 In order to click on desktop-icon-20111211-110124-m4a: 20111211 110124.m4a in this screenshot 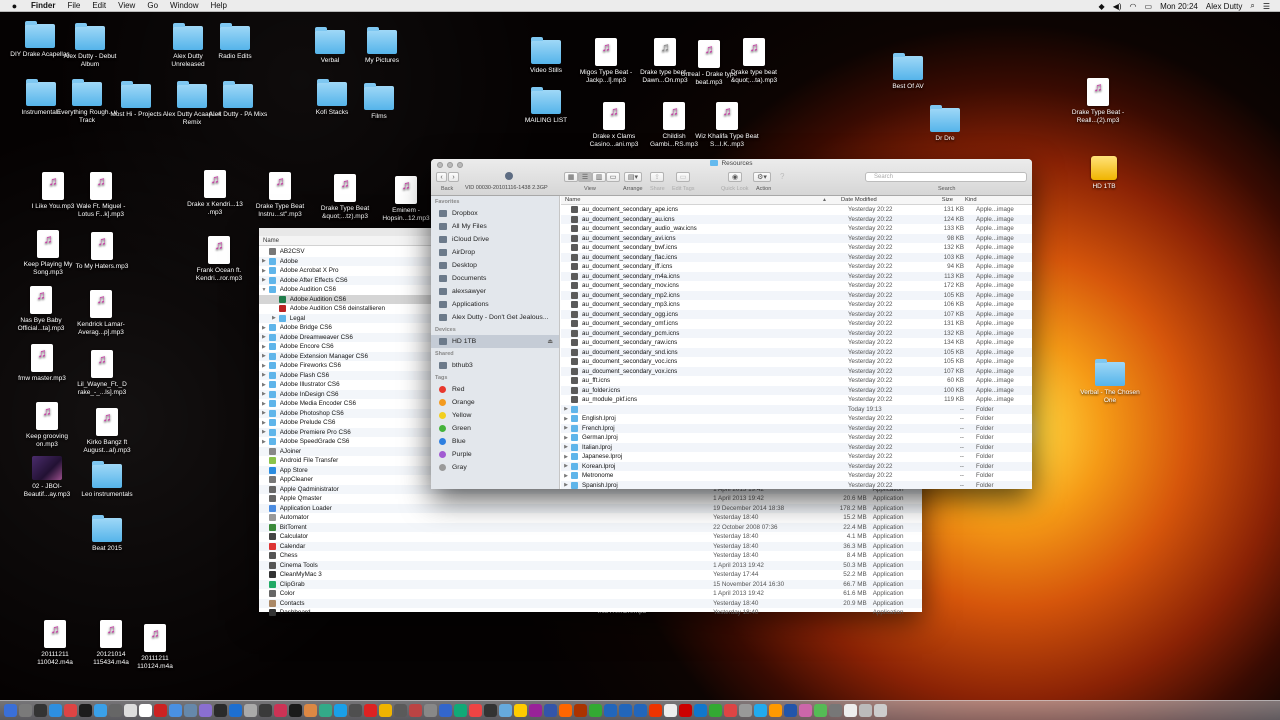, I will do `click(155, 647)`.